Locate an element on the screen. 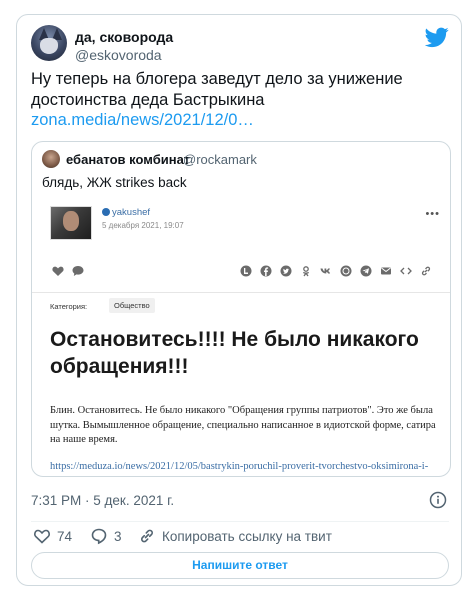  lj-category-label: Категория: is located at coordinates (69, 306).